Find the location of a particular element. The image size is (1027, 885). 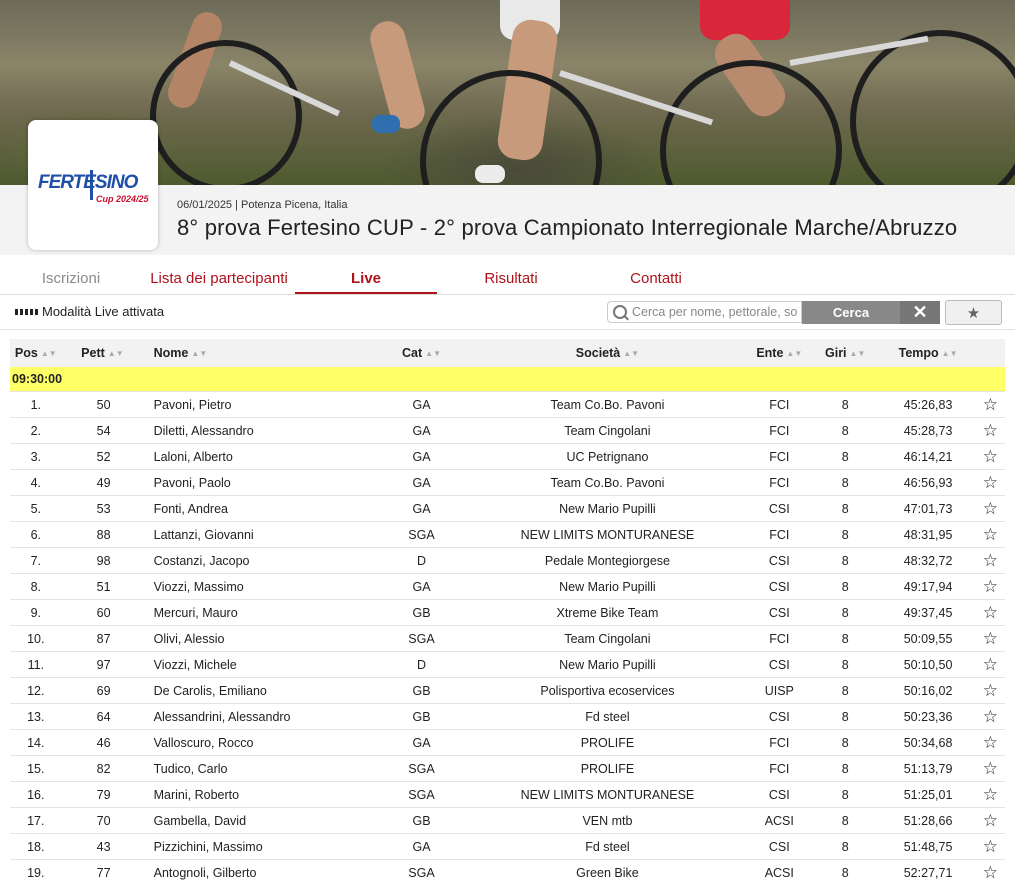

column-header-ente: Ente▲▼ is located at coordinates (779, 353).